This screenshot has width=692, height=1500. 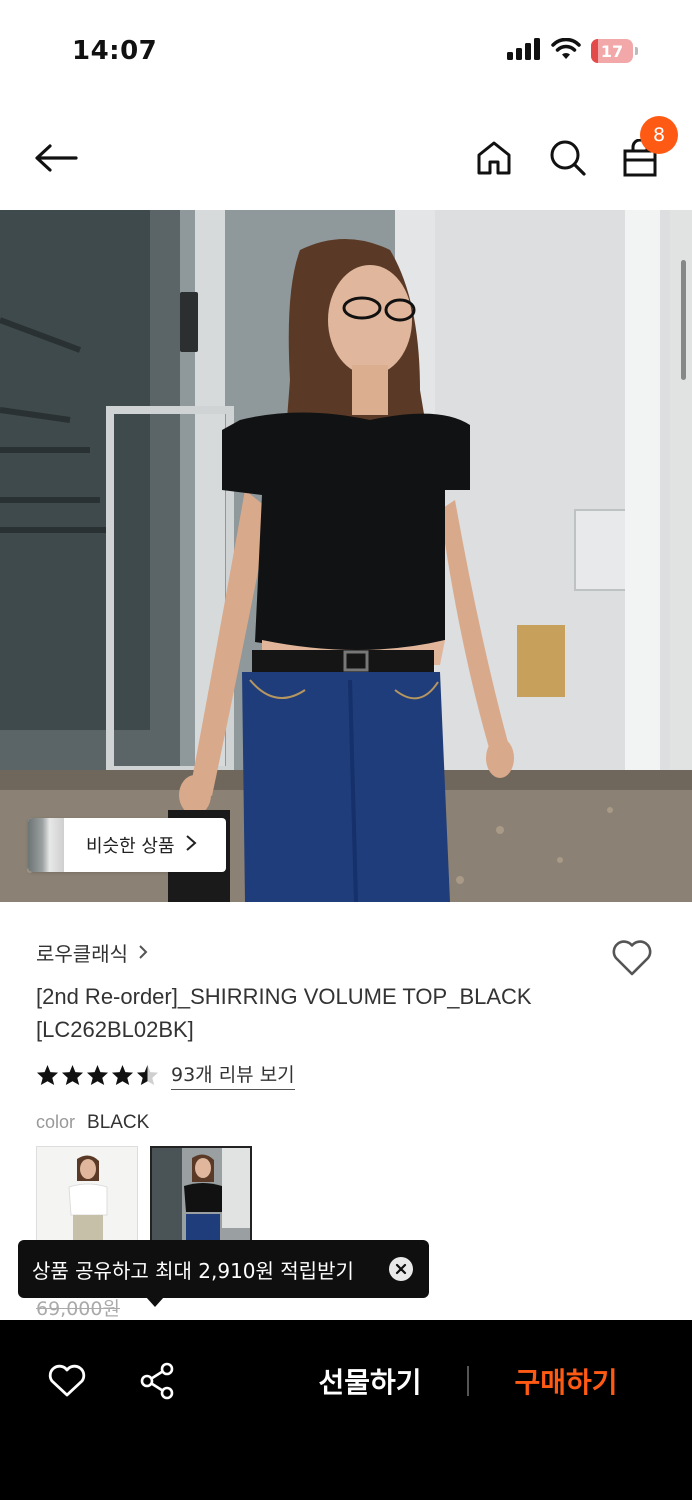 What do you see at coordinates (595, 51) in the screenshot?
I see `battery-fill` at bounding box center [595, 51].